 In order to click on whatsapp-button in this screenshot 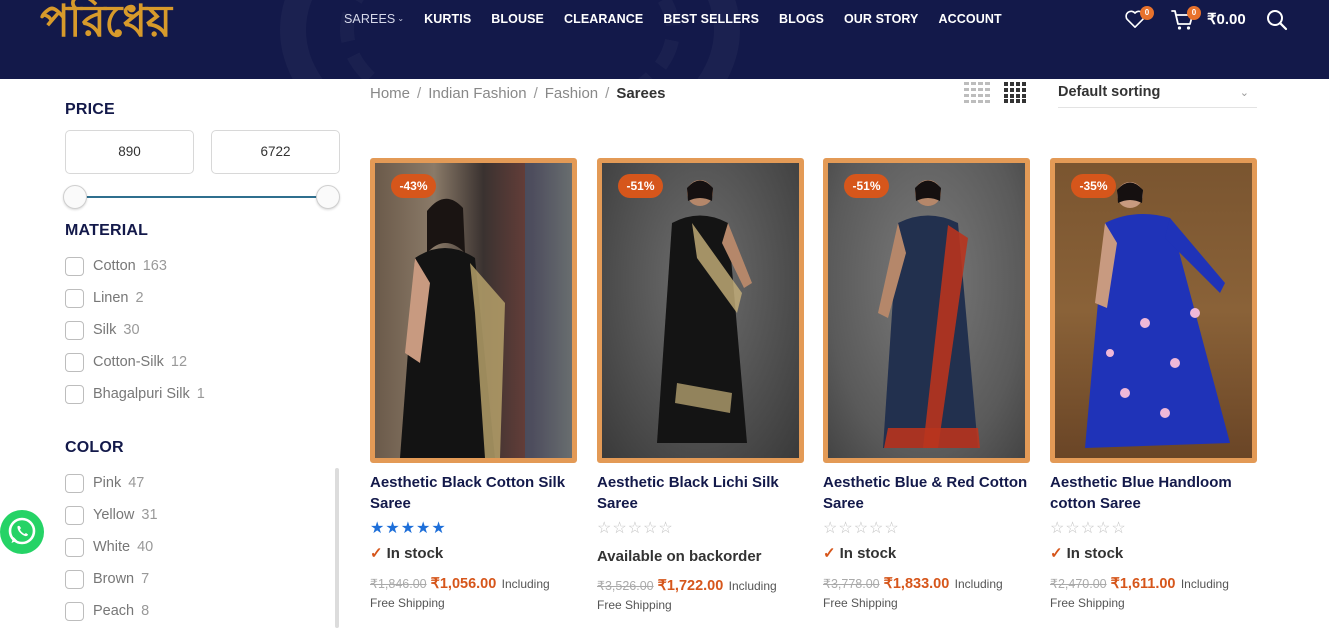, I will do `click(22, 532)`.